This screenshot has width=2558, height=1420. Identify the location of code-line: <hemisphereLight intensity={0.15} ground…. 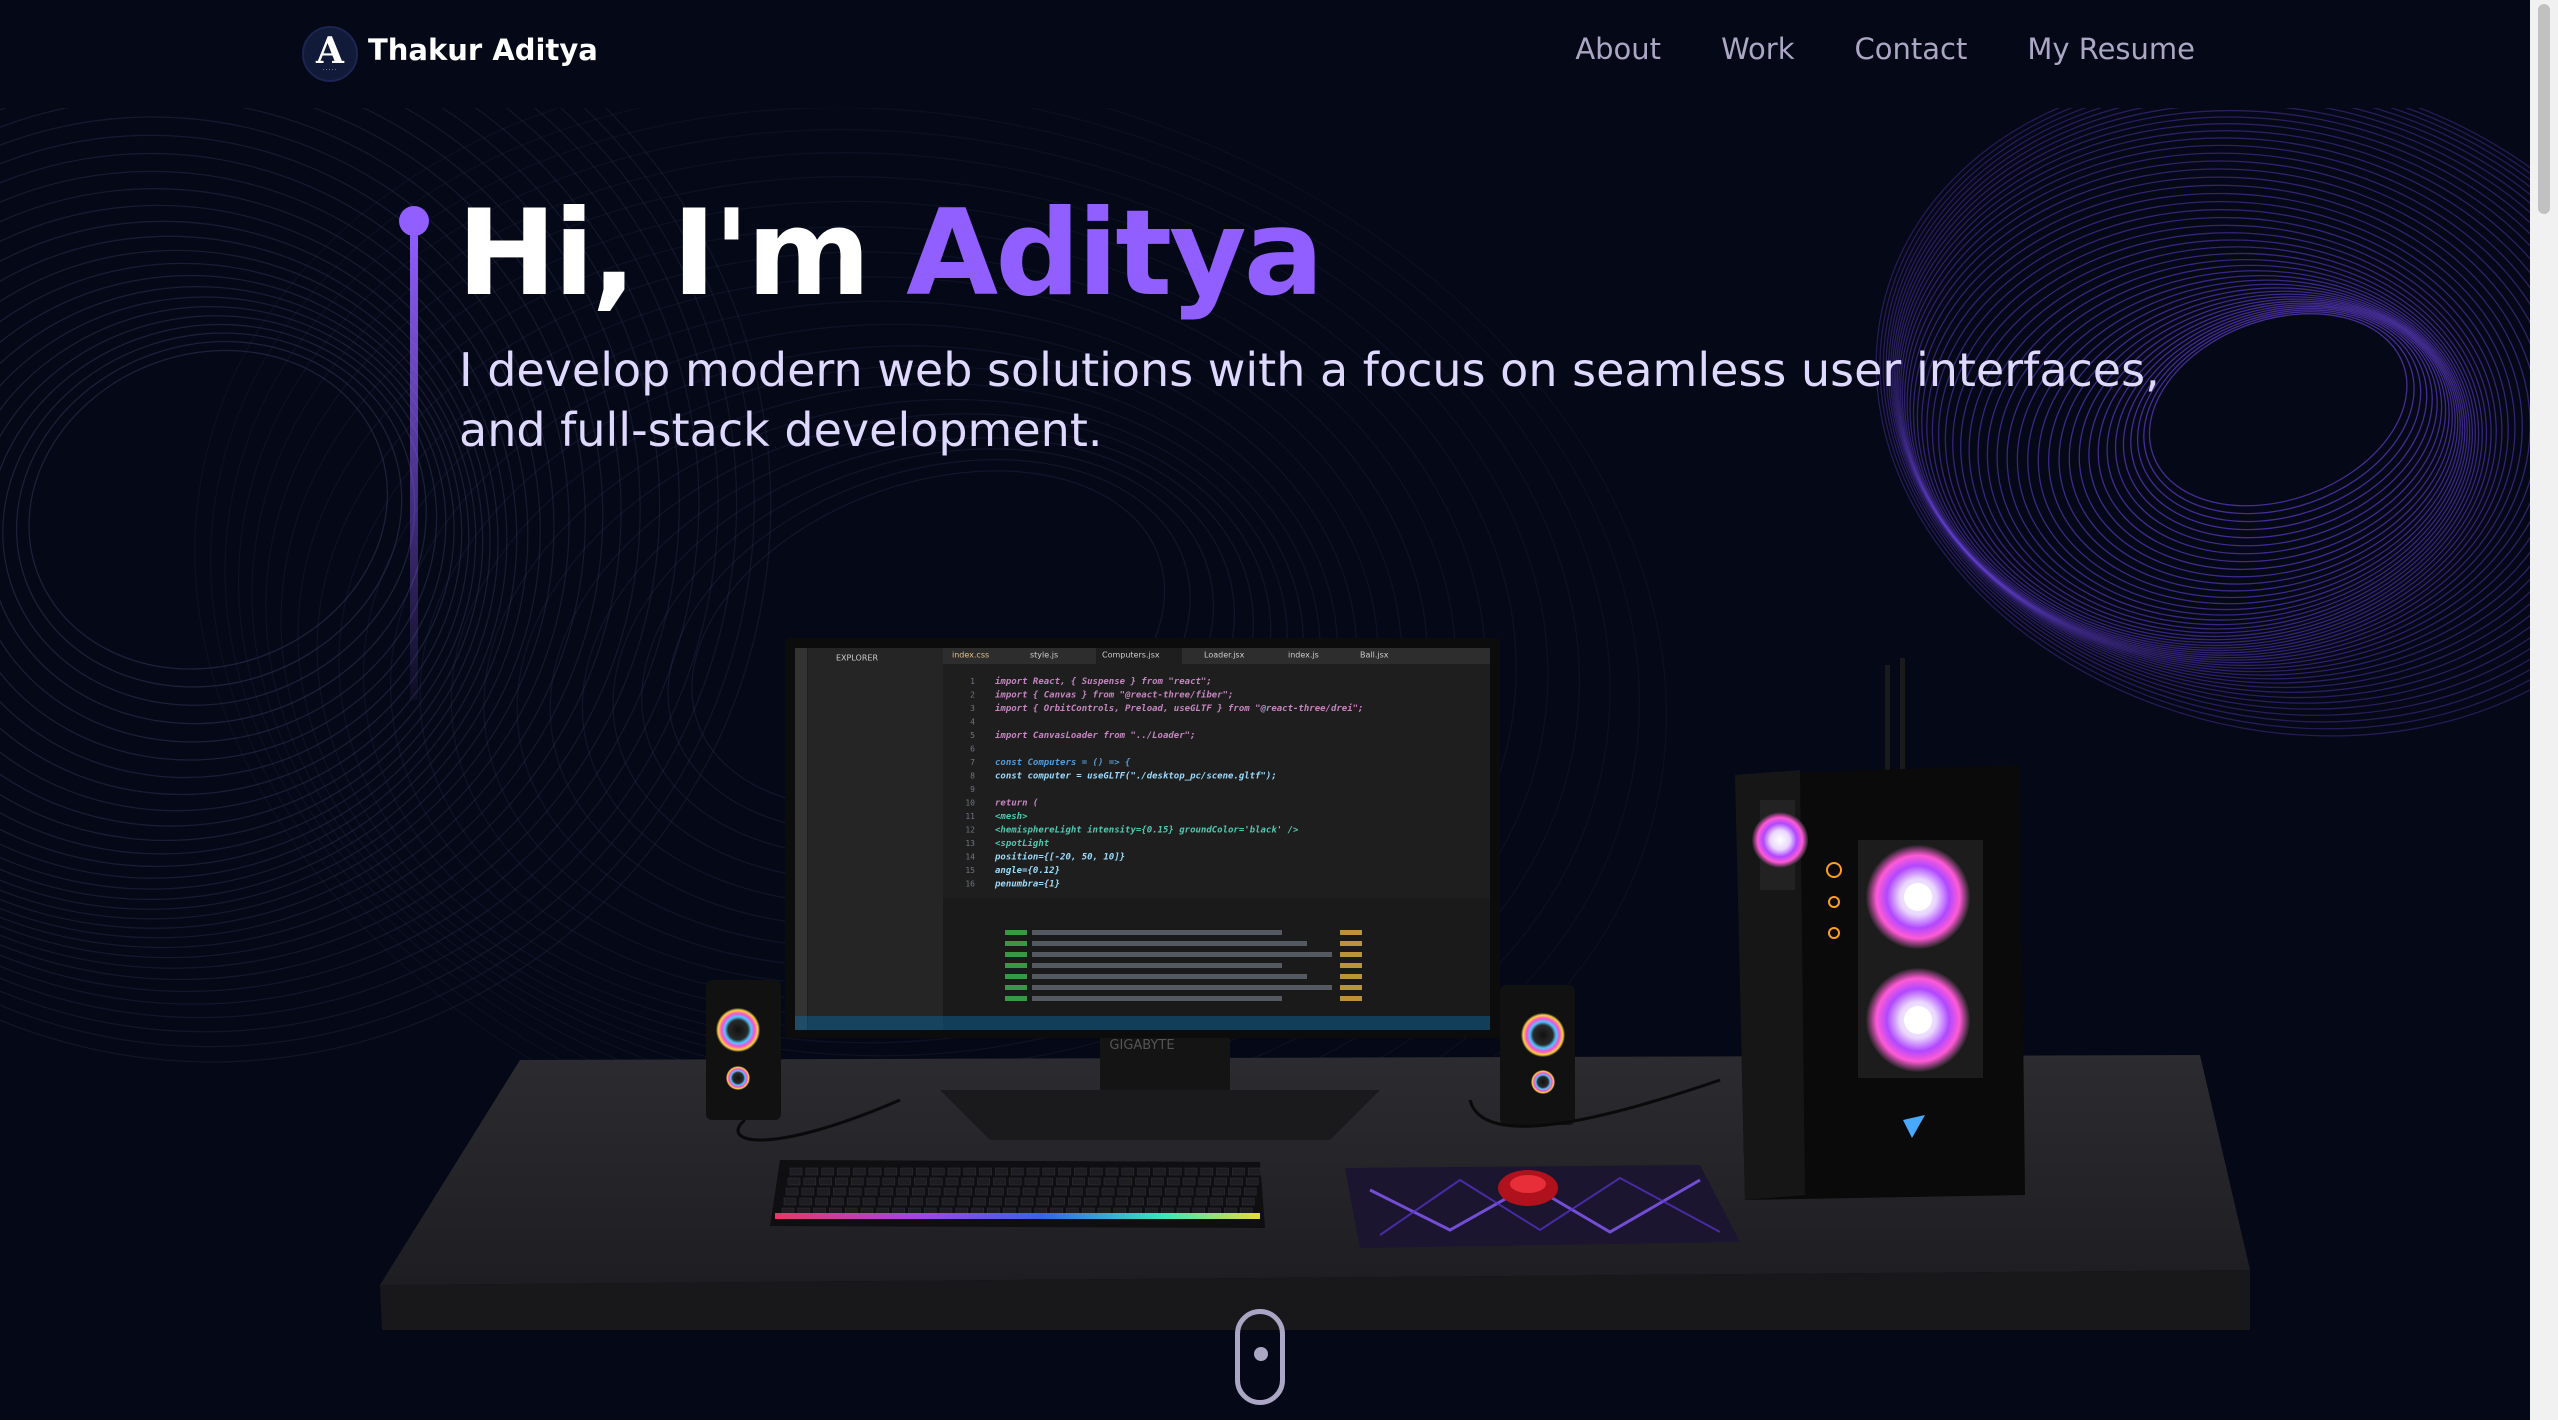
(1147, 830).